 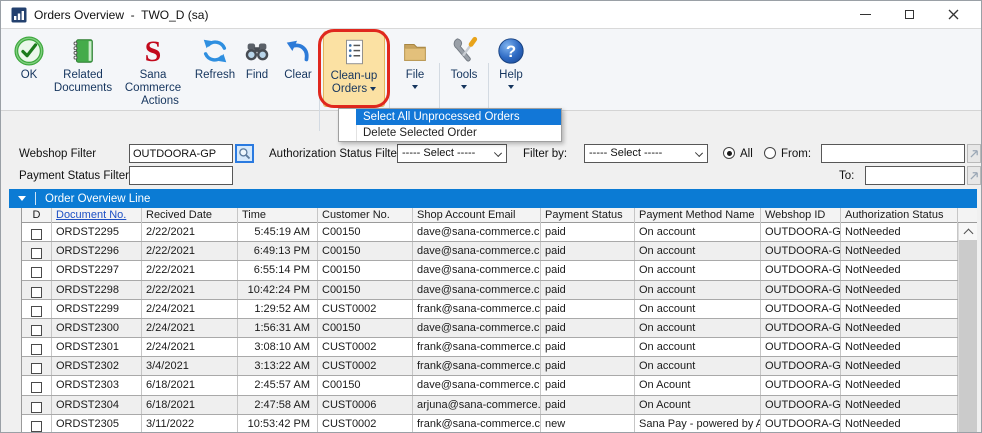 I want to click on minimize-icon, so click(x=865, y=14).